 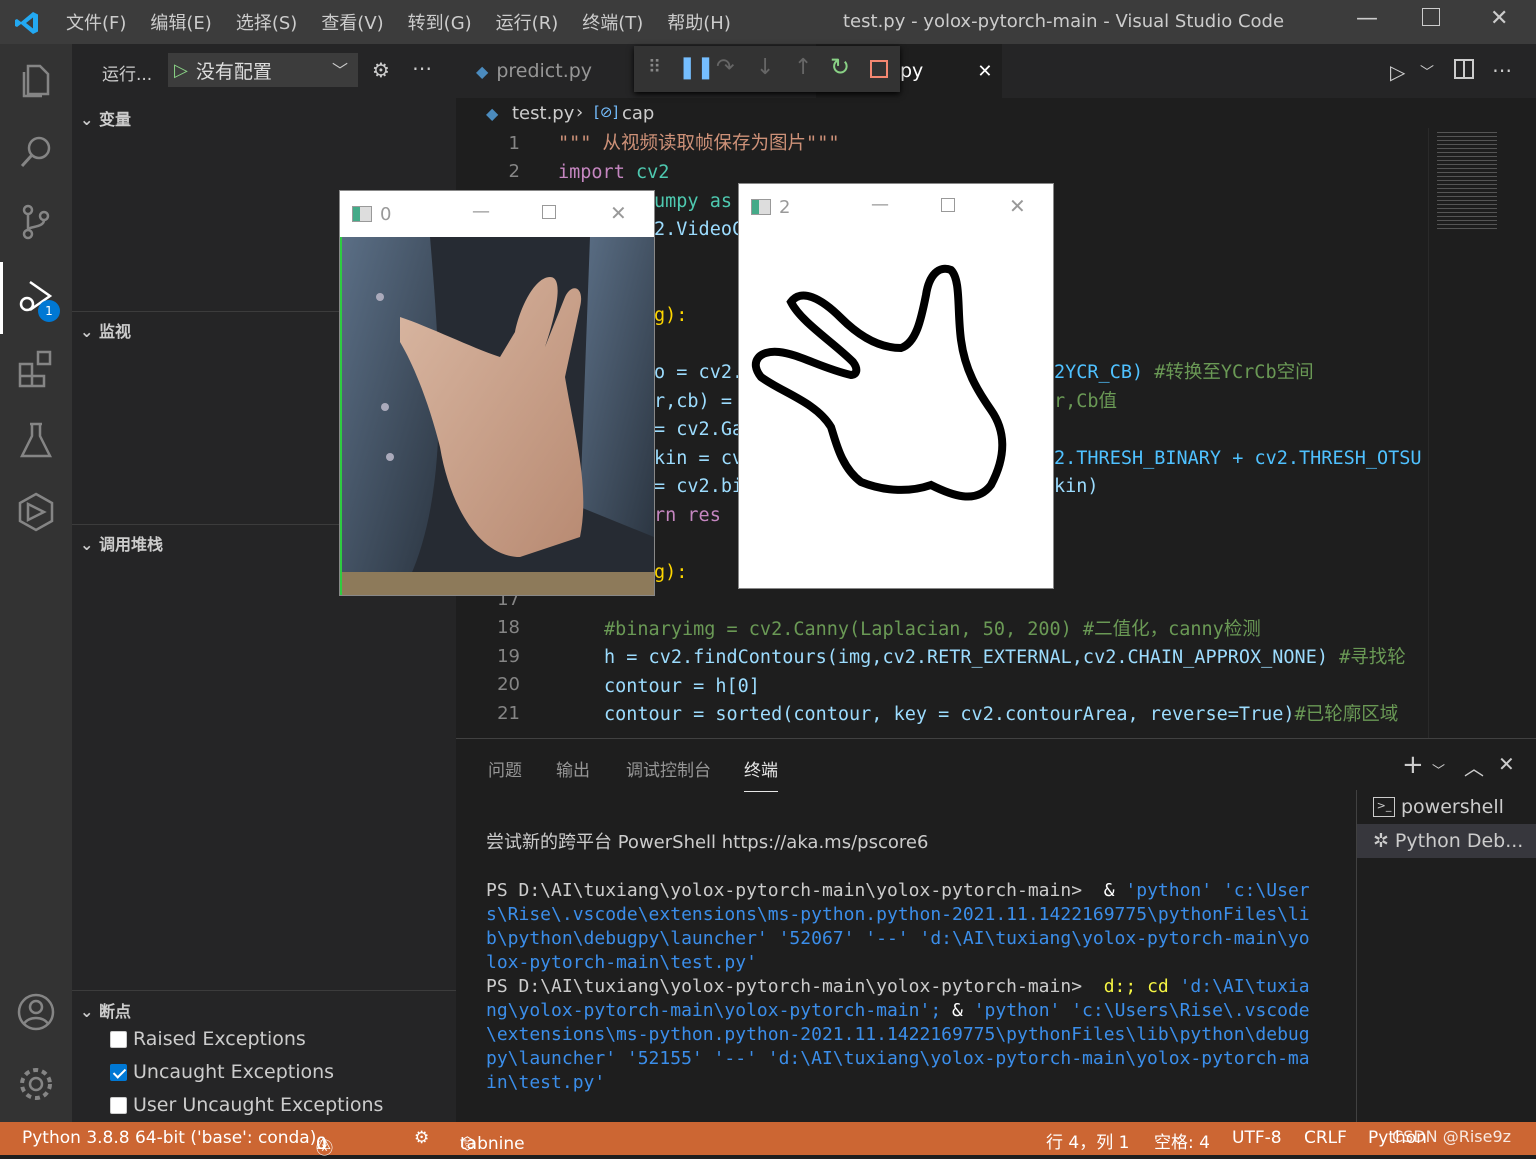 I want to click on cv-window-titlebar: 0 — ✕, so click(x=497, y=214).